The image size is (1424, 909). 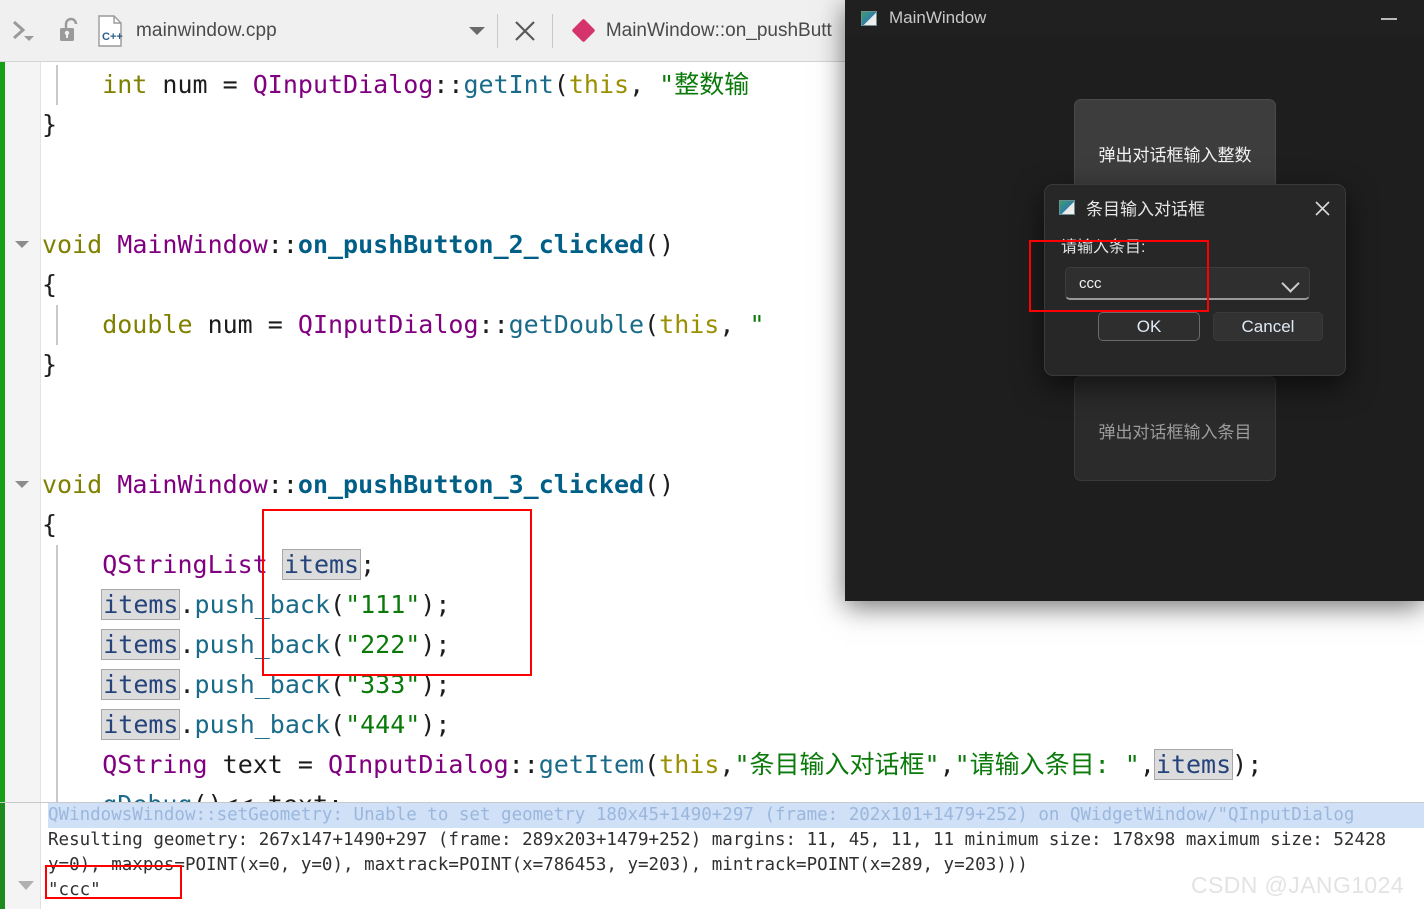 What do you see at coordinates (692, 31) in the screenshot?
I see `symbol-selector: MainWindow::on_pushButt` at bounding box center [692, 31].